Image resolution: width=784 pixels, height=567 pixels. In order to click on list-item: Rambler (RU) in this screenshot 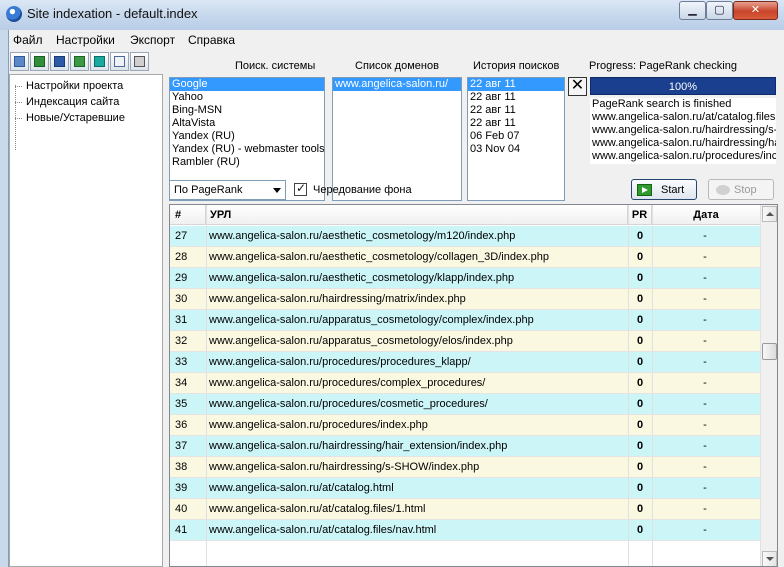, I will do `click(247, 162)`.